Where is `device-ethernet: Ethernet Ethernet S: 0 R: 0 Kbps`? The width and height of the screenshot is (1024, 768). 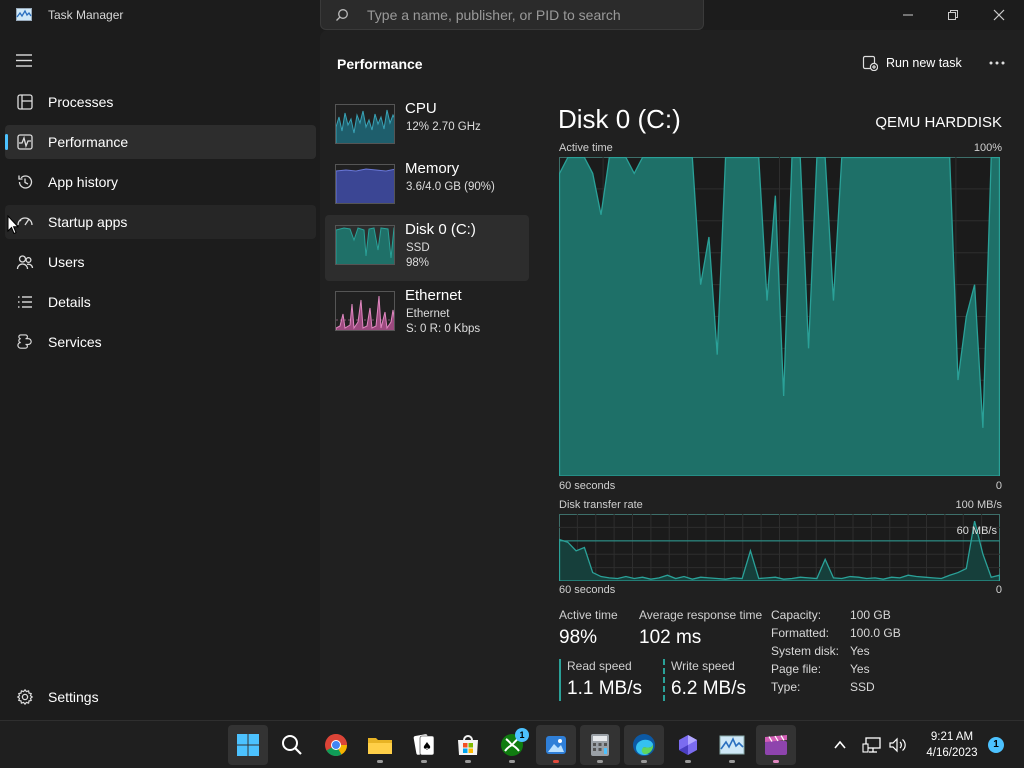
device-ethernet: Ethernet Ethernet S: 0 R: 0 Kbps is located at coordinates (427, 314).